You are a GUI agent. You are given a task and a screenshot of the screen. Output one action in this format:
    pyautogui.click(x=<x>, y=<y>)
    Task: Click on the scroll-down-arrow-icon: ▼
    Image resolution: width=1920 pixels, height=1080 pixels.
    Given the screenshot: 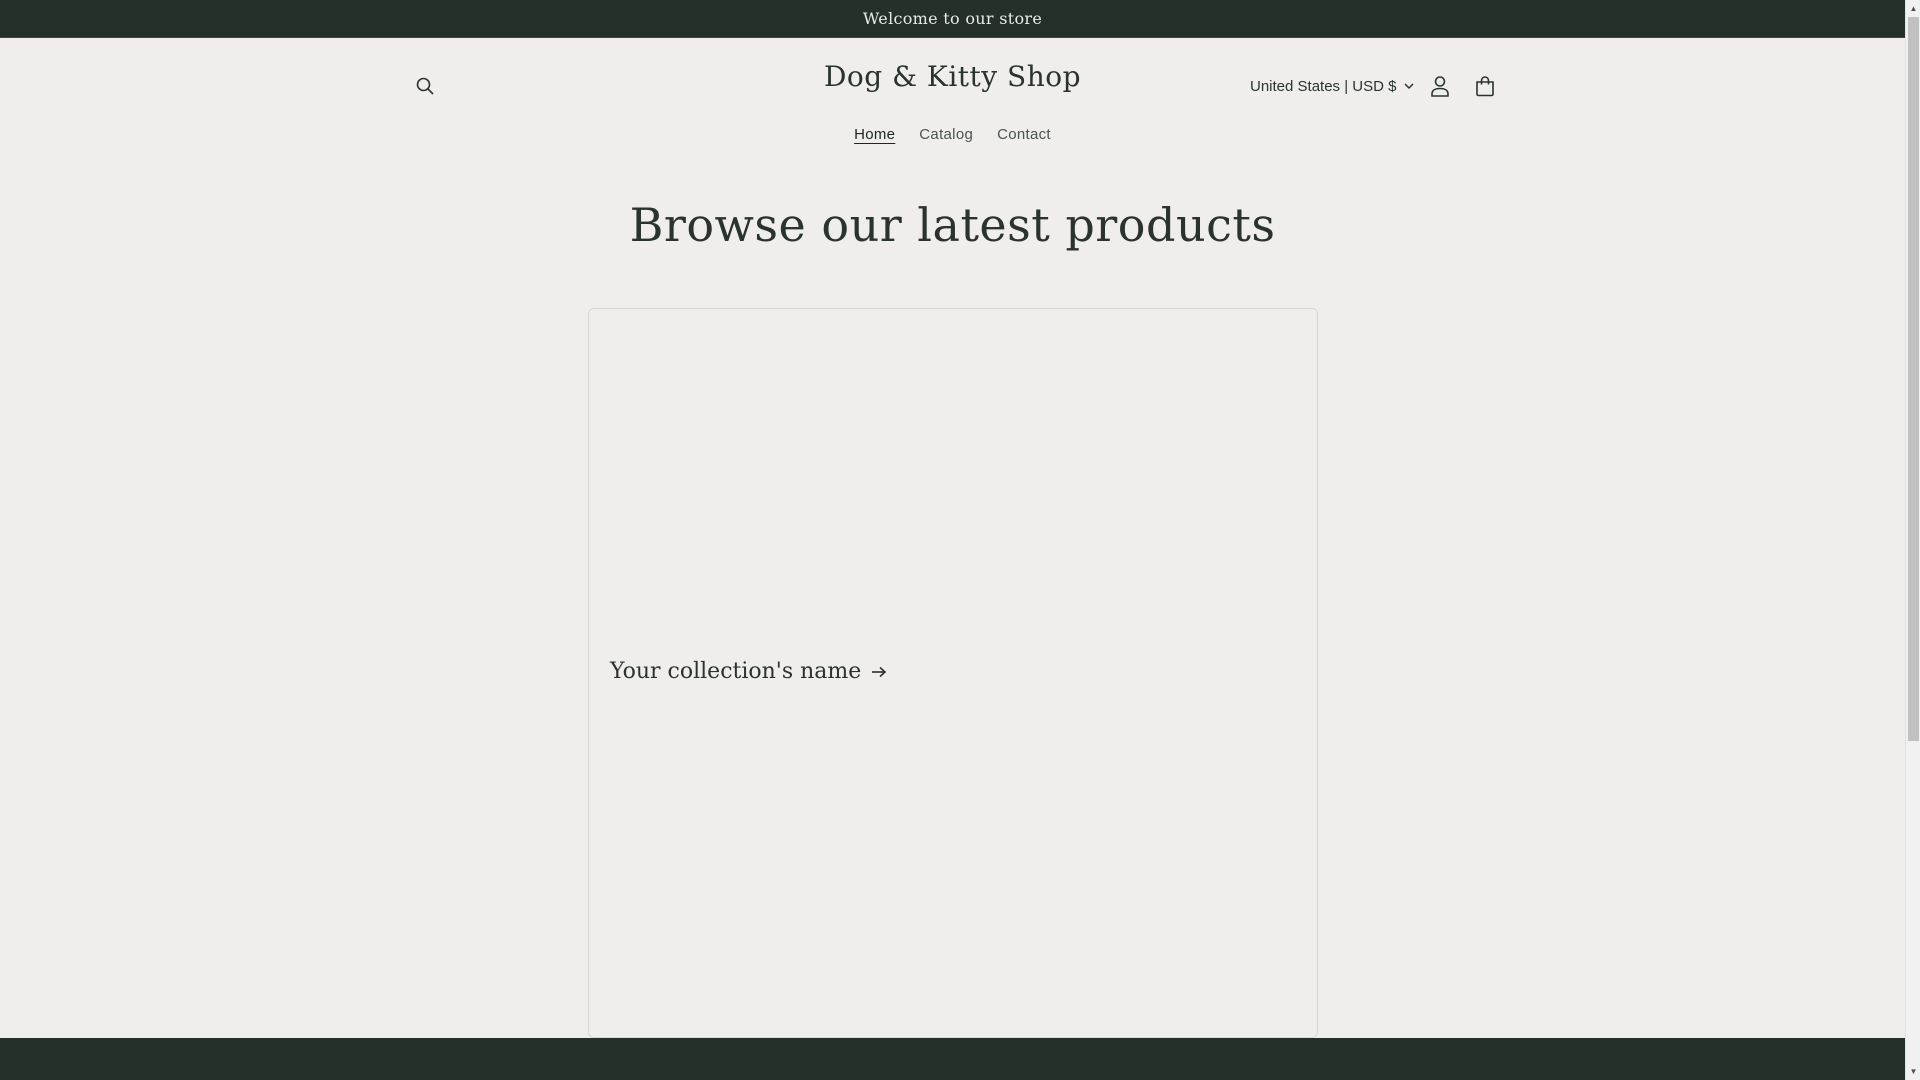 What is the action you would take?
    pyautogui.click(x=1913, y=1071)
    